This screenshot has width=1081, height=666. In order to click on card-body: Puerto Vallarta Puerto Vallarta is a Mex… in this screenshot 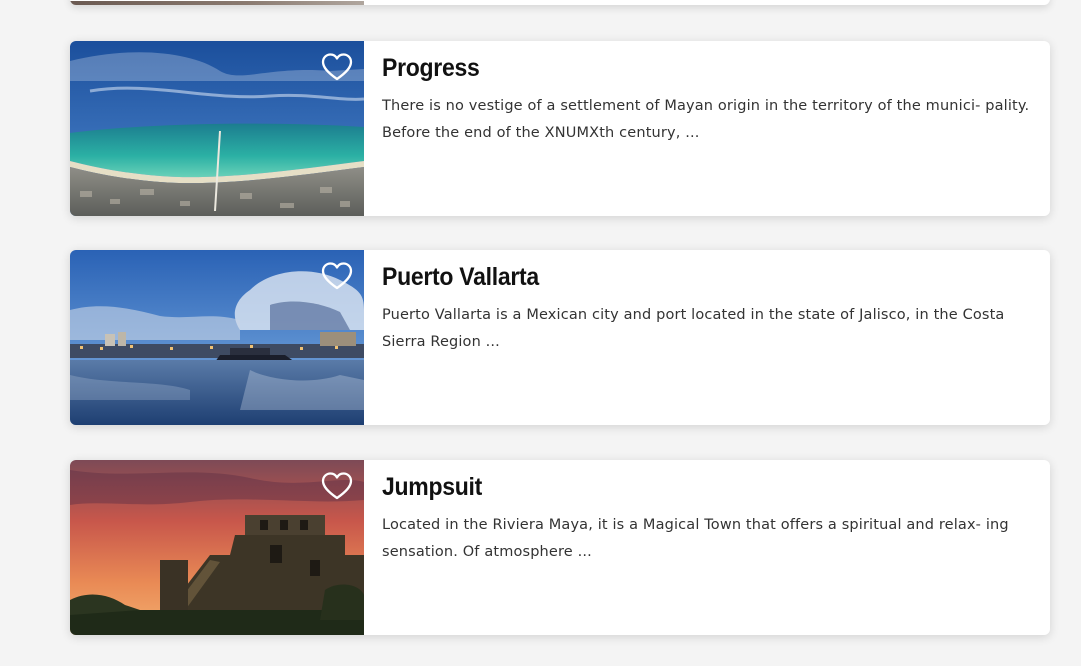, I will do `click(707, 308)`.